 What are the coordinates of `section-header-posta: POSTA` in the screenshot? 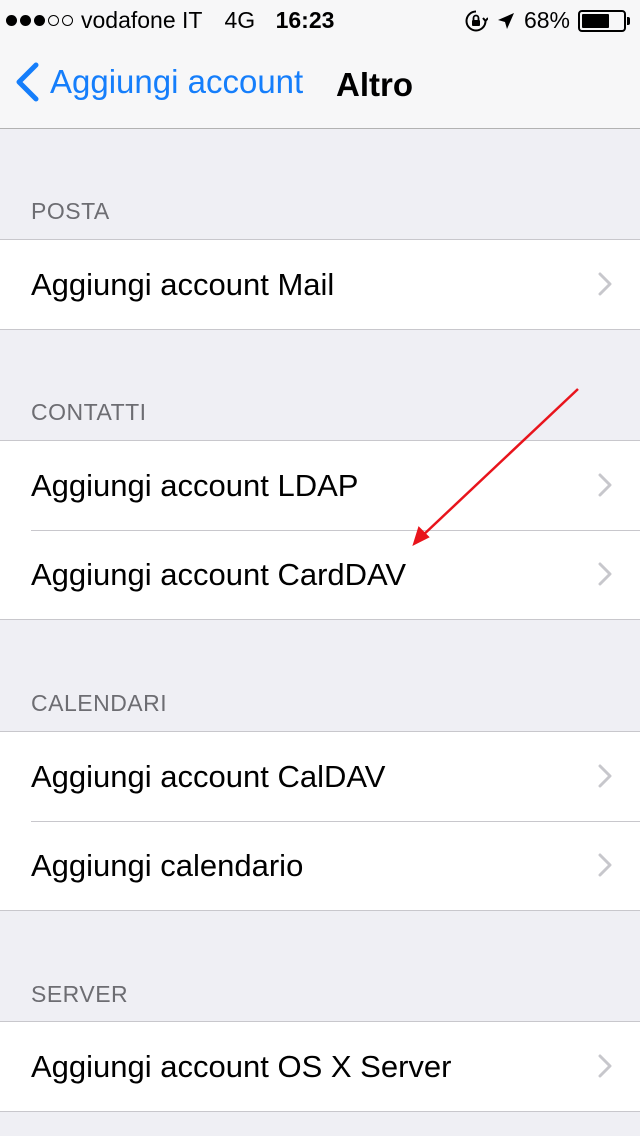 It's located at (70, 211).